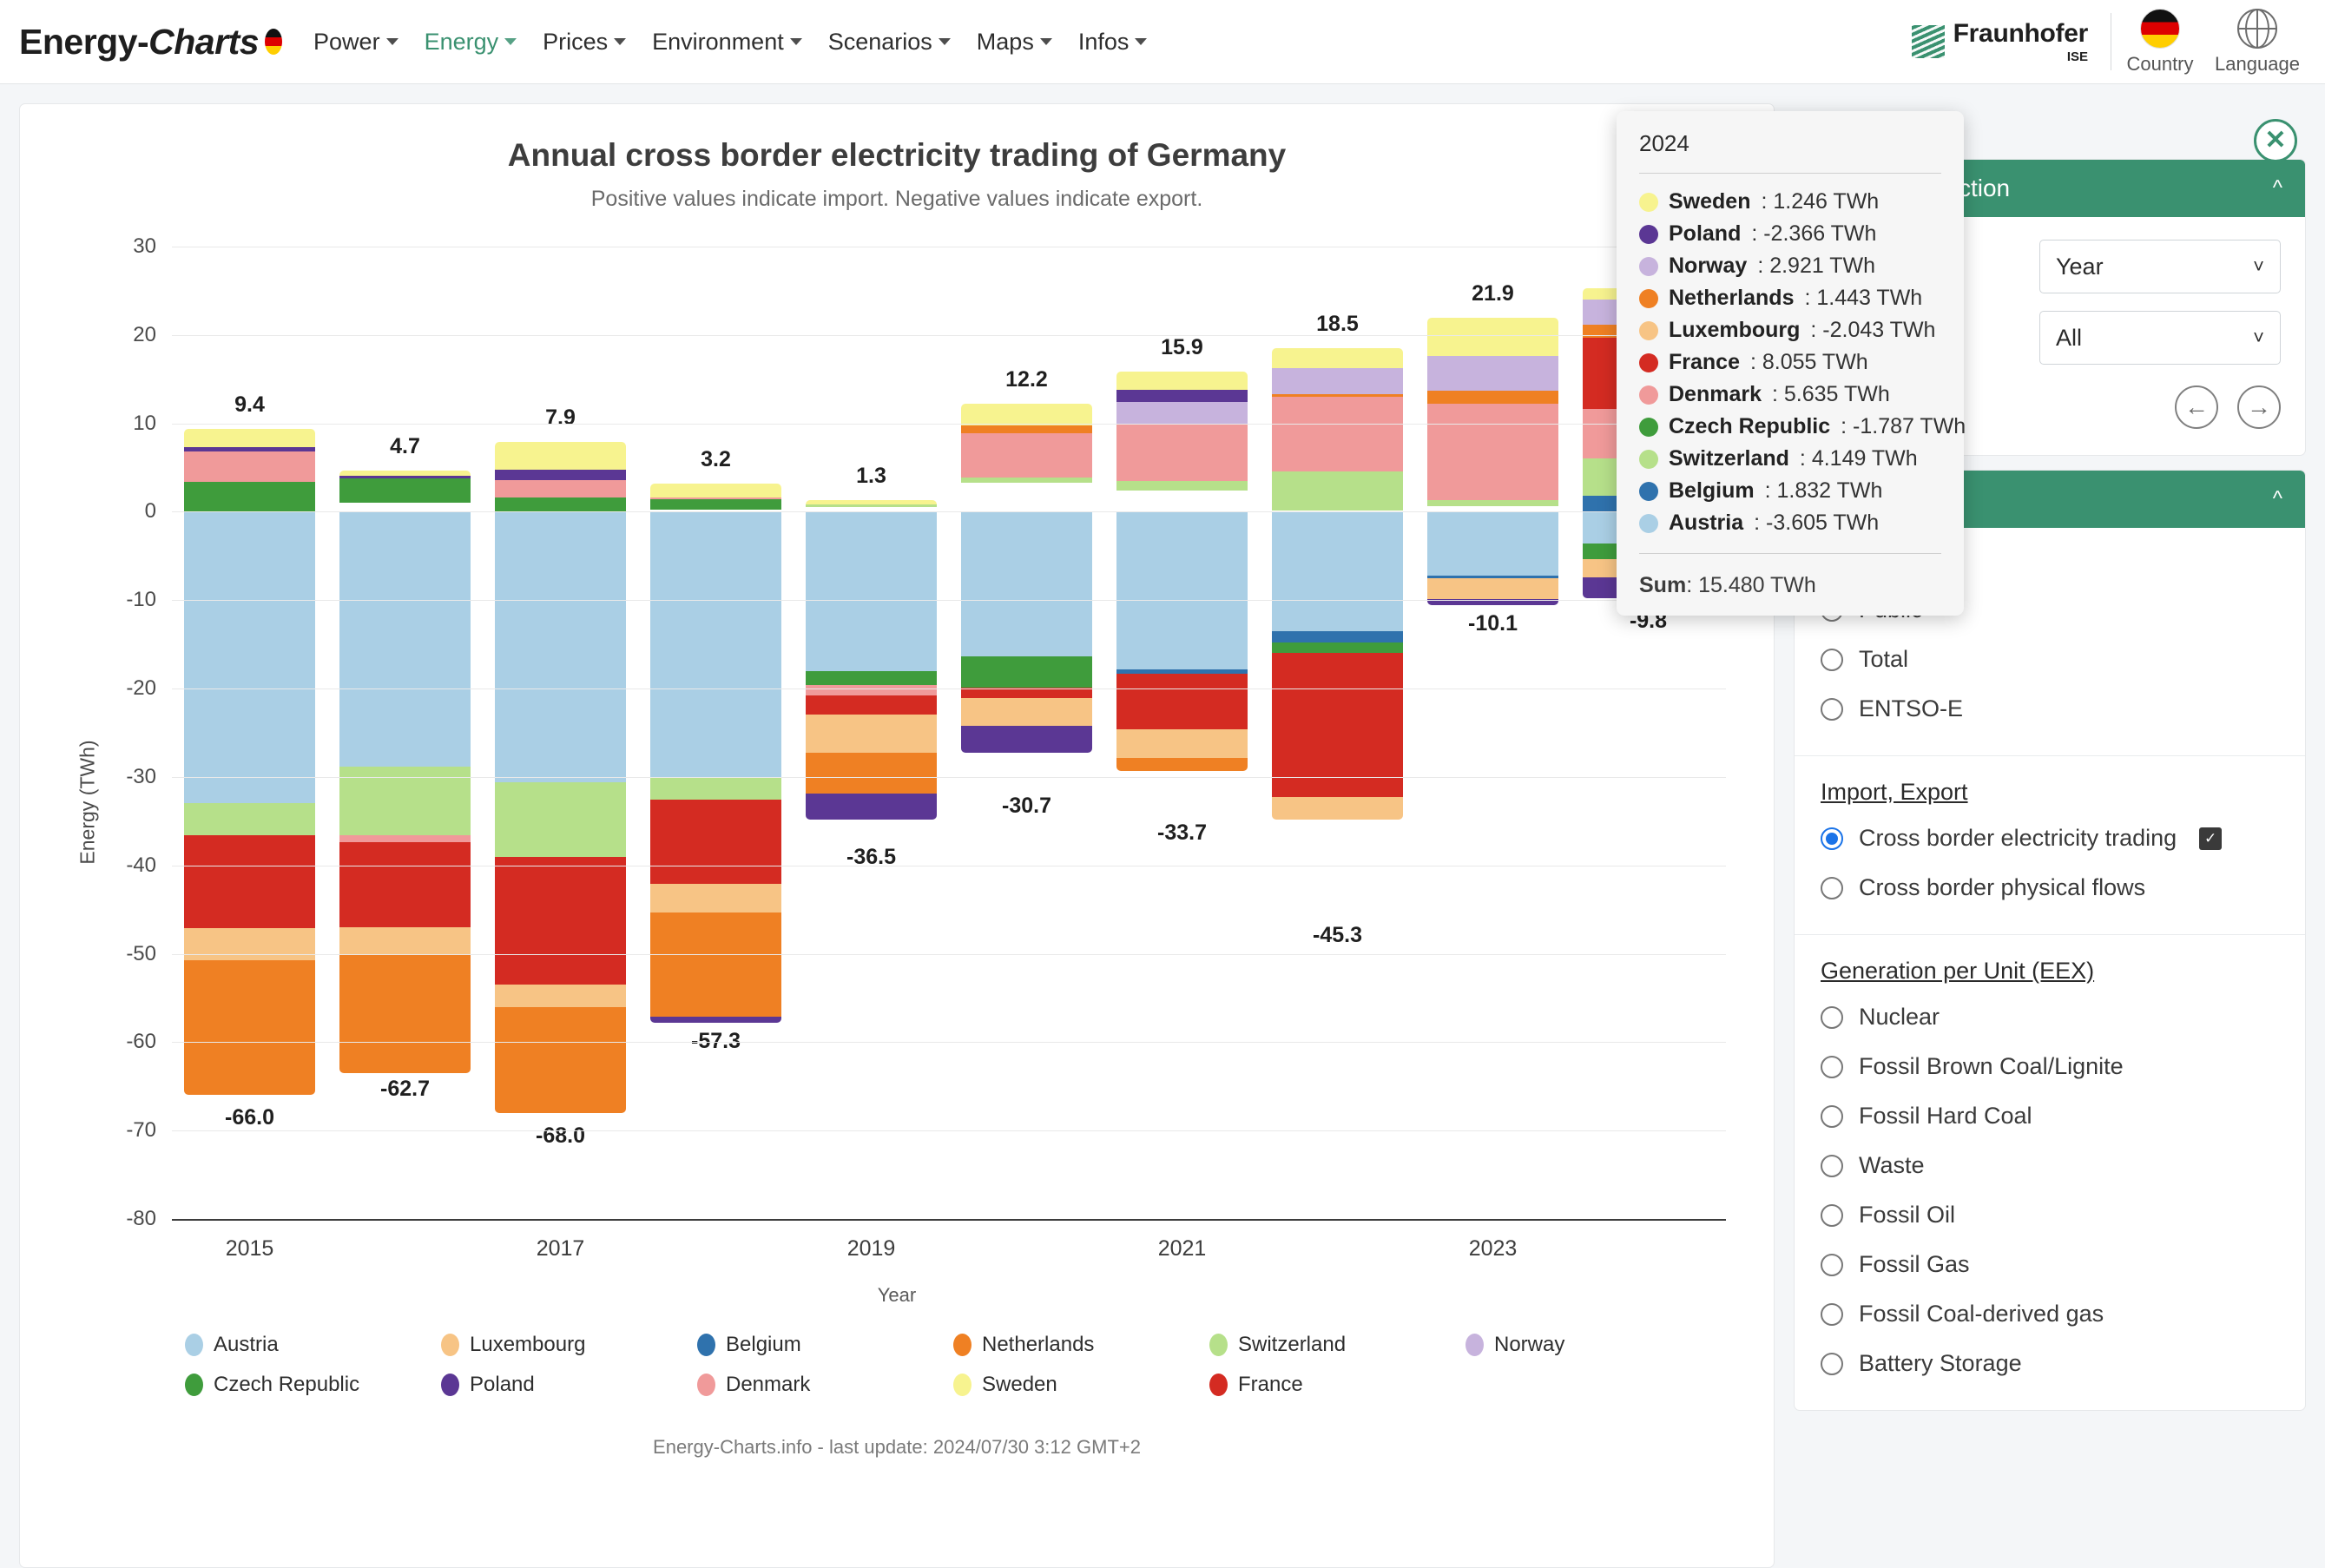 Image resolution: width=2325 pixels, height=1568 pixels. Describe the element at coordinates (2050, 1264) in the screenshot. I see `source-option: Fossil Gas` at that location.